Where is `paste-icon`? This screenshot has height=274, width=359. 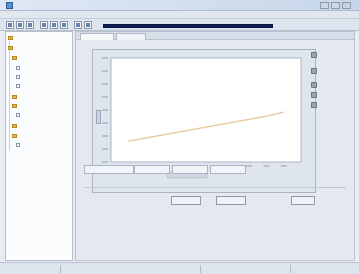 paste-icon is located at coordinates (64, 25).